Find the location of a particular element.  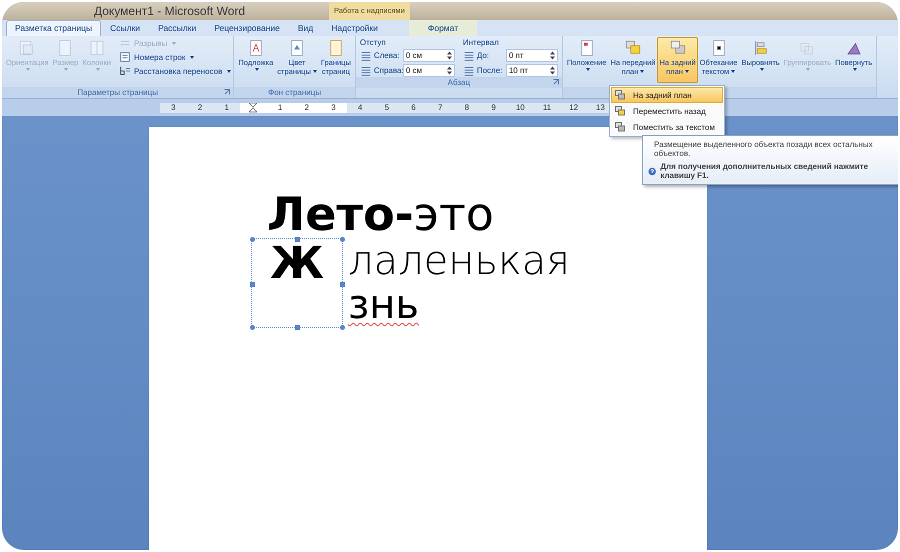

ribbon-small-button: Номера строк is located at coordinates (175, 57).